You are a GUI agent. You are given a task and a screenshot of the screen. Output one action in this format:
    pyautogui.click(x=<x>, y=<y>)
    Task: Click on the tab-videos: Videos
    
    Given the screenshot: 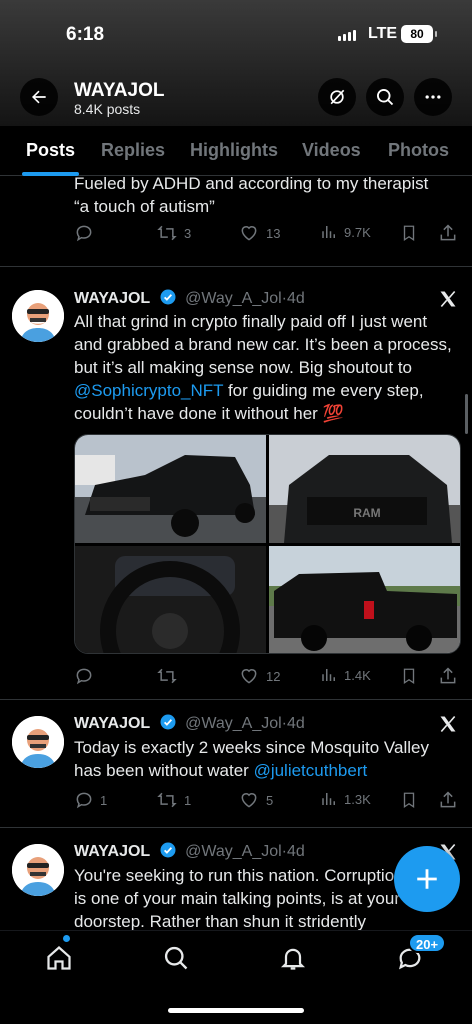 What is the action you would take?
    pyautogui.click(x=331, y=150)
    